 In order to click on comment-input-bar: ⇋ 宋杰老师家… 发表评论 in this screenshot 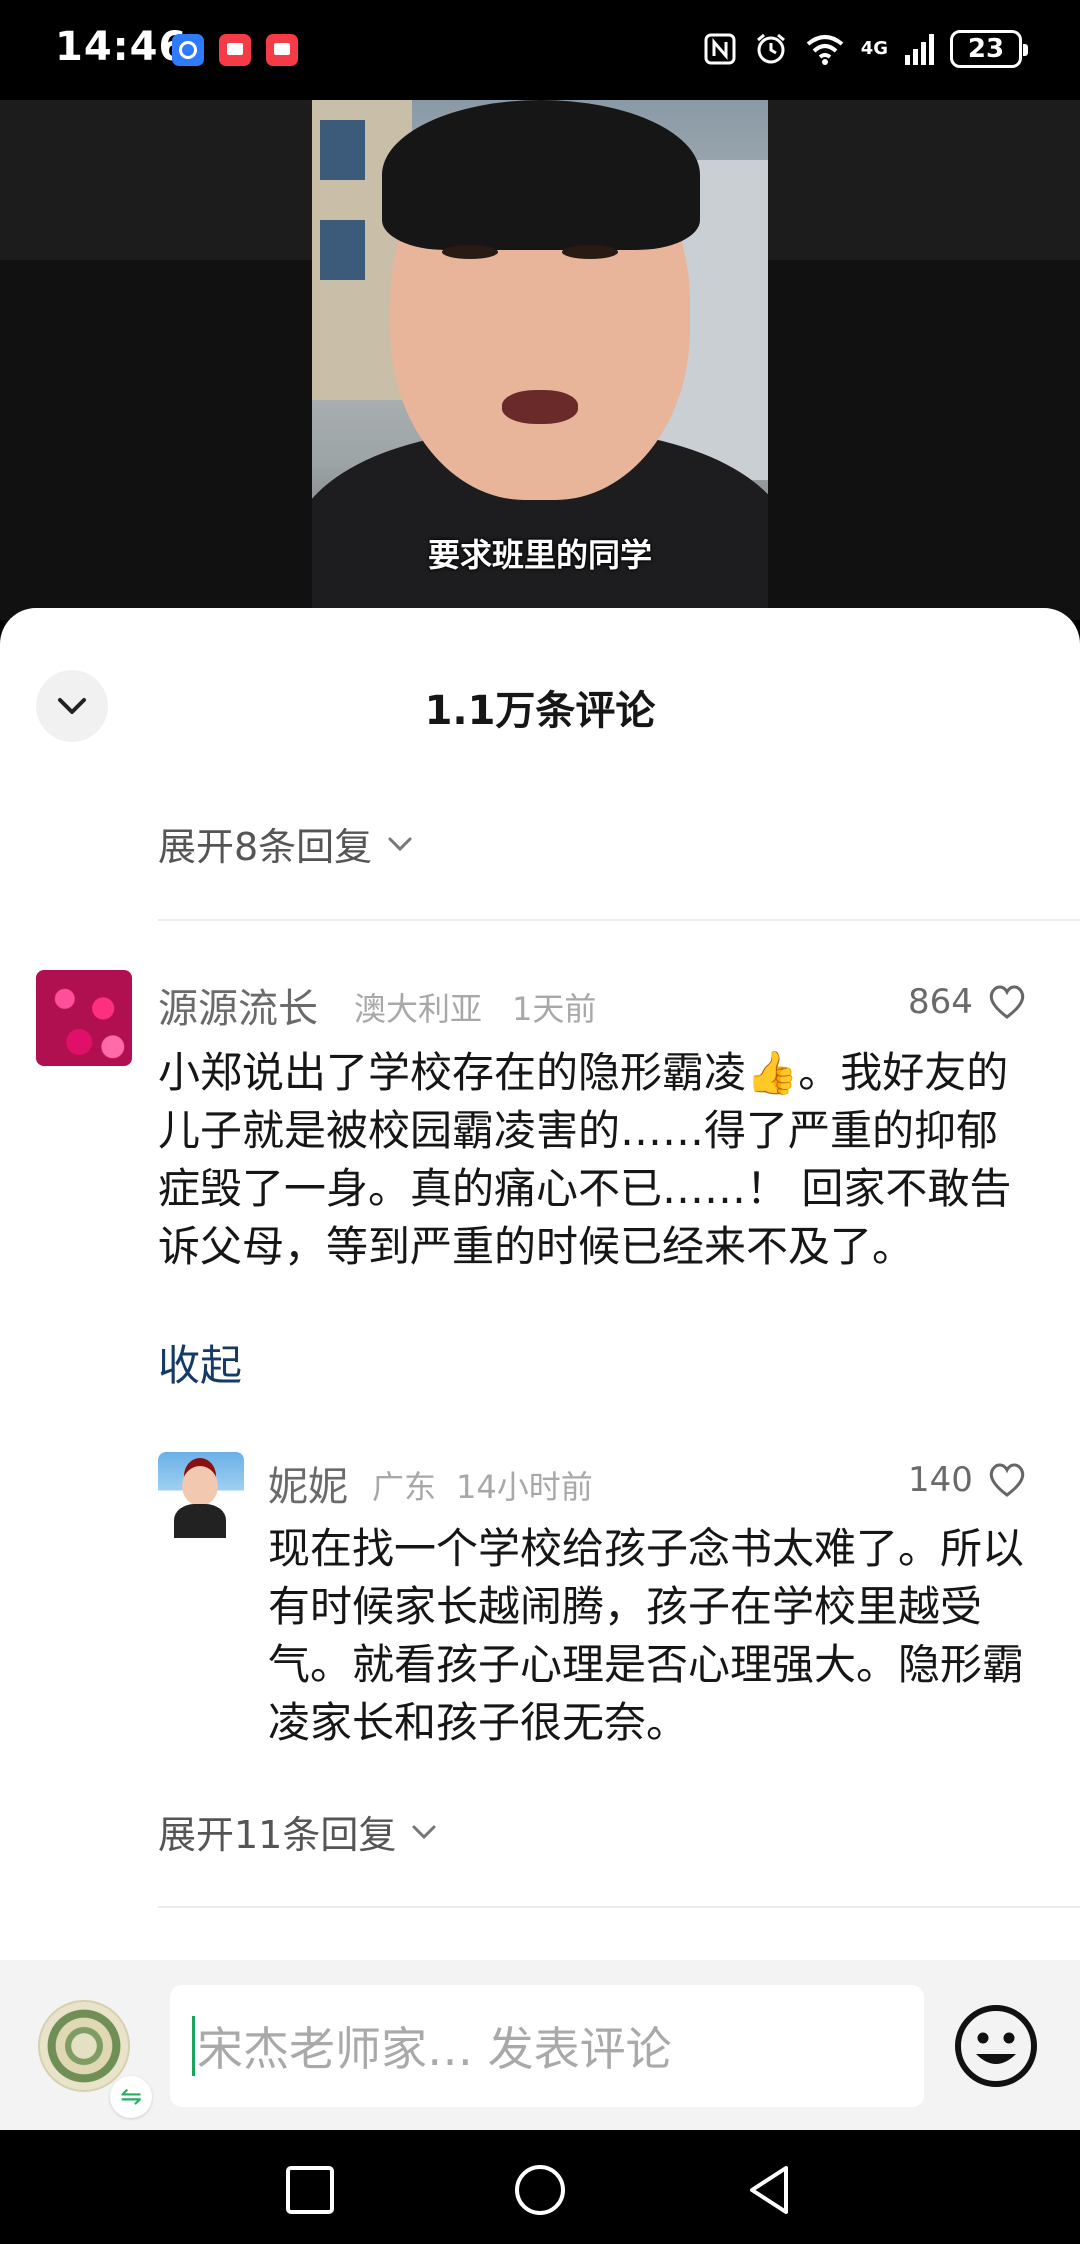, I will do `click(540, 2045)`.